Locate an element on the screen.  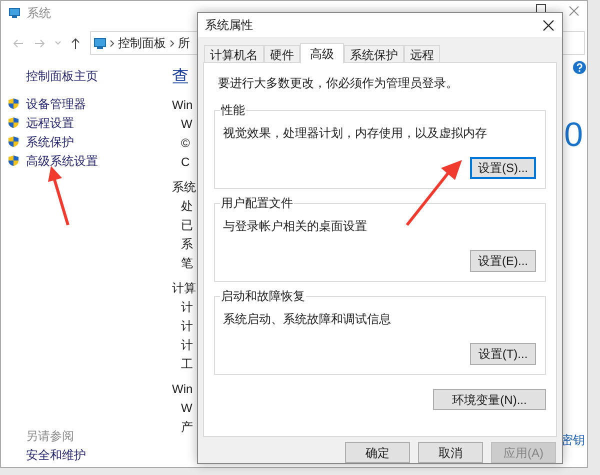
sidebar-link: 系统保护 is located at coordinates (50, 141).